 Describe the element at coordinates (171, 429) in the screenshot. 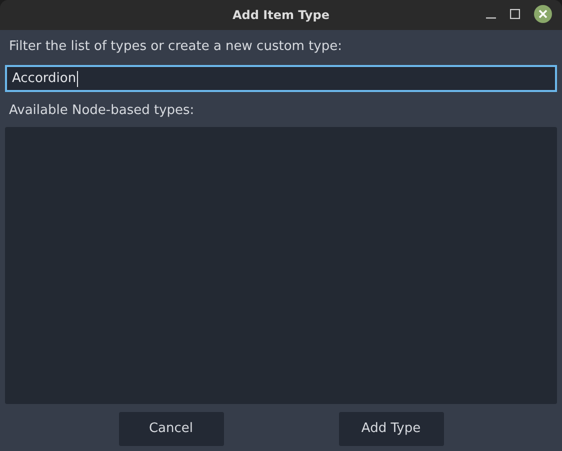

I see `cancel-button: Cancel` at that location.